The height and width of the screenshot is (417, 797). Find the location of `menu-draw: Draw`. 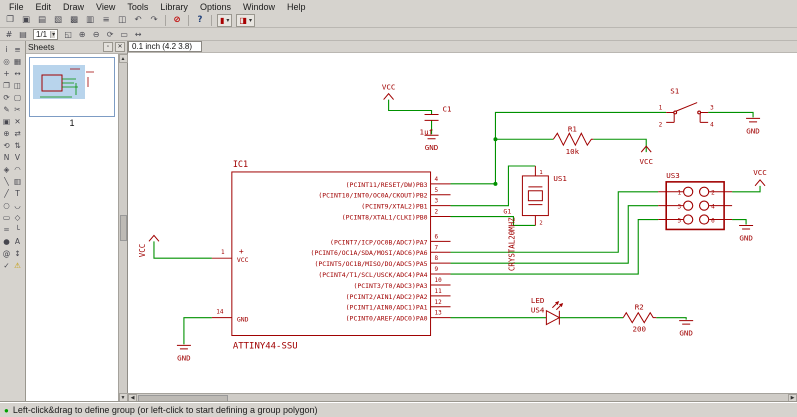

menu-draw: Draw is located at coordinates (73, 7).